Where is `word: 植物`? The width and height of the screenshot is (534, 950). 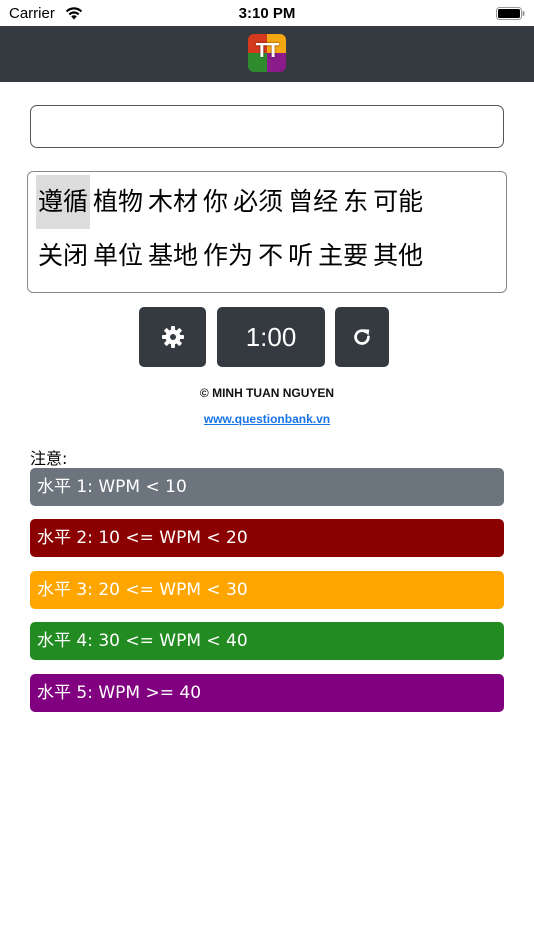 word: 植物 is located at coordinates (118, 201).